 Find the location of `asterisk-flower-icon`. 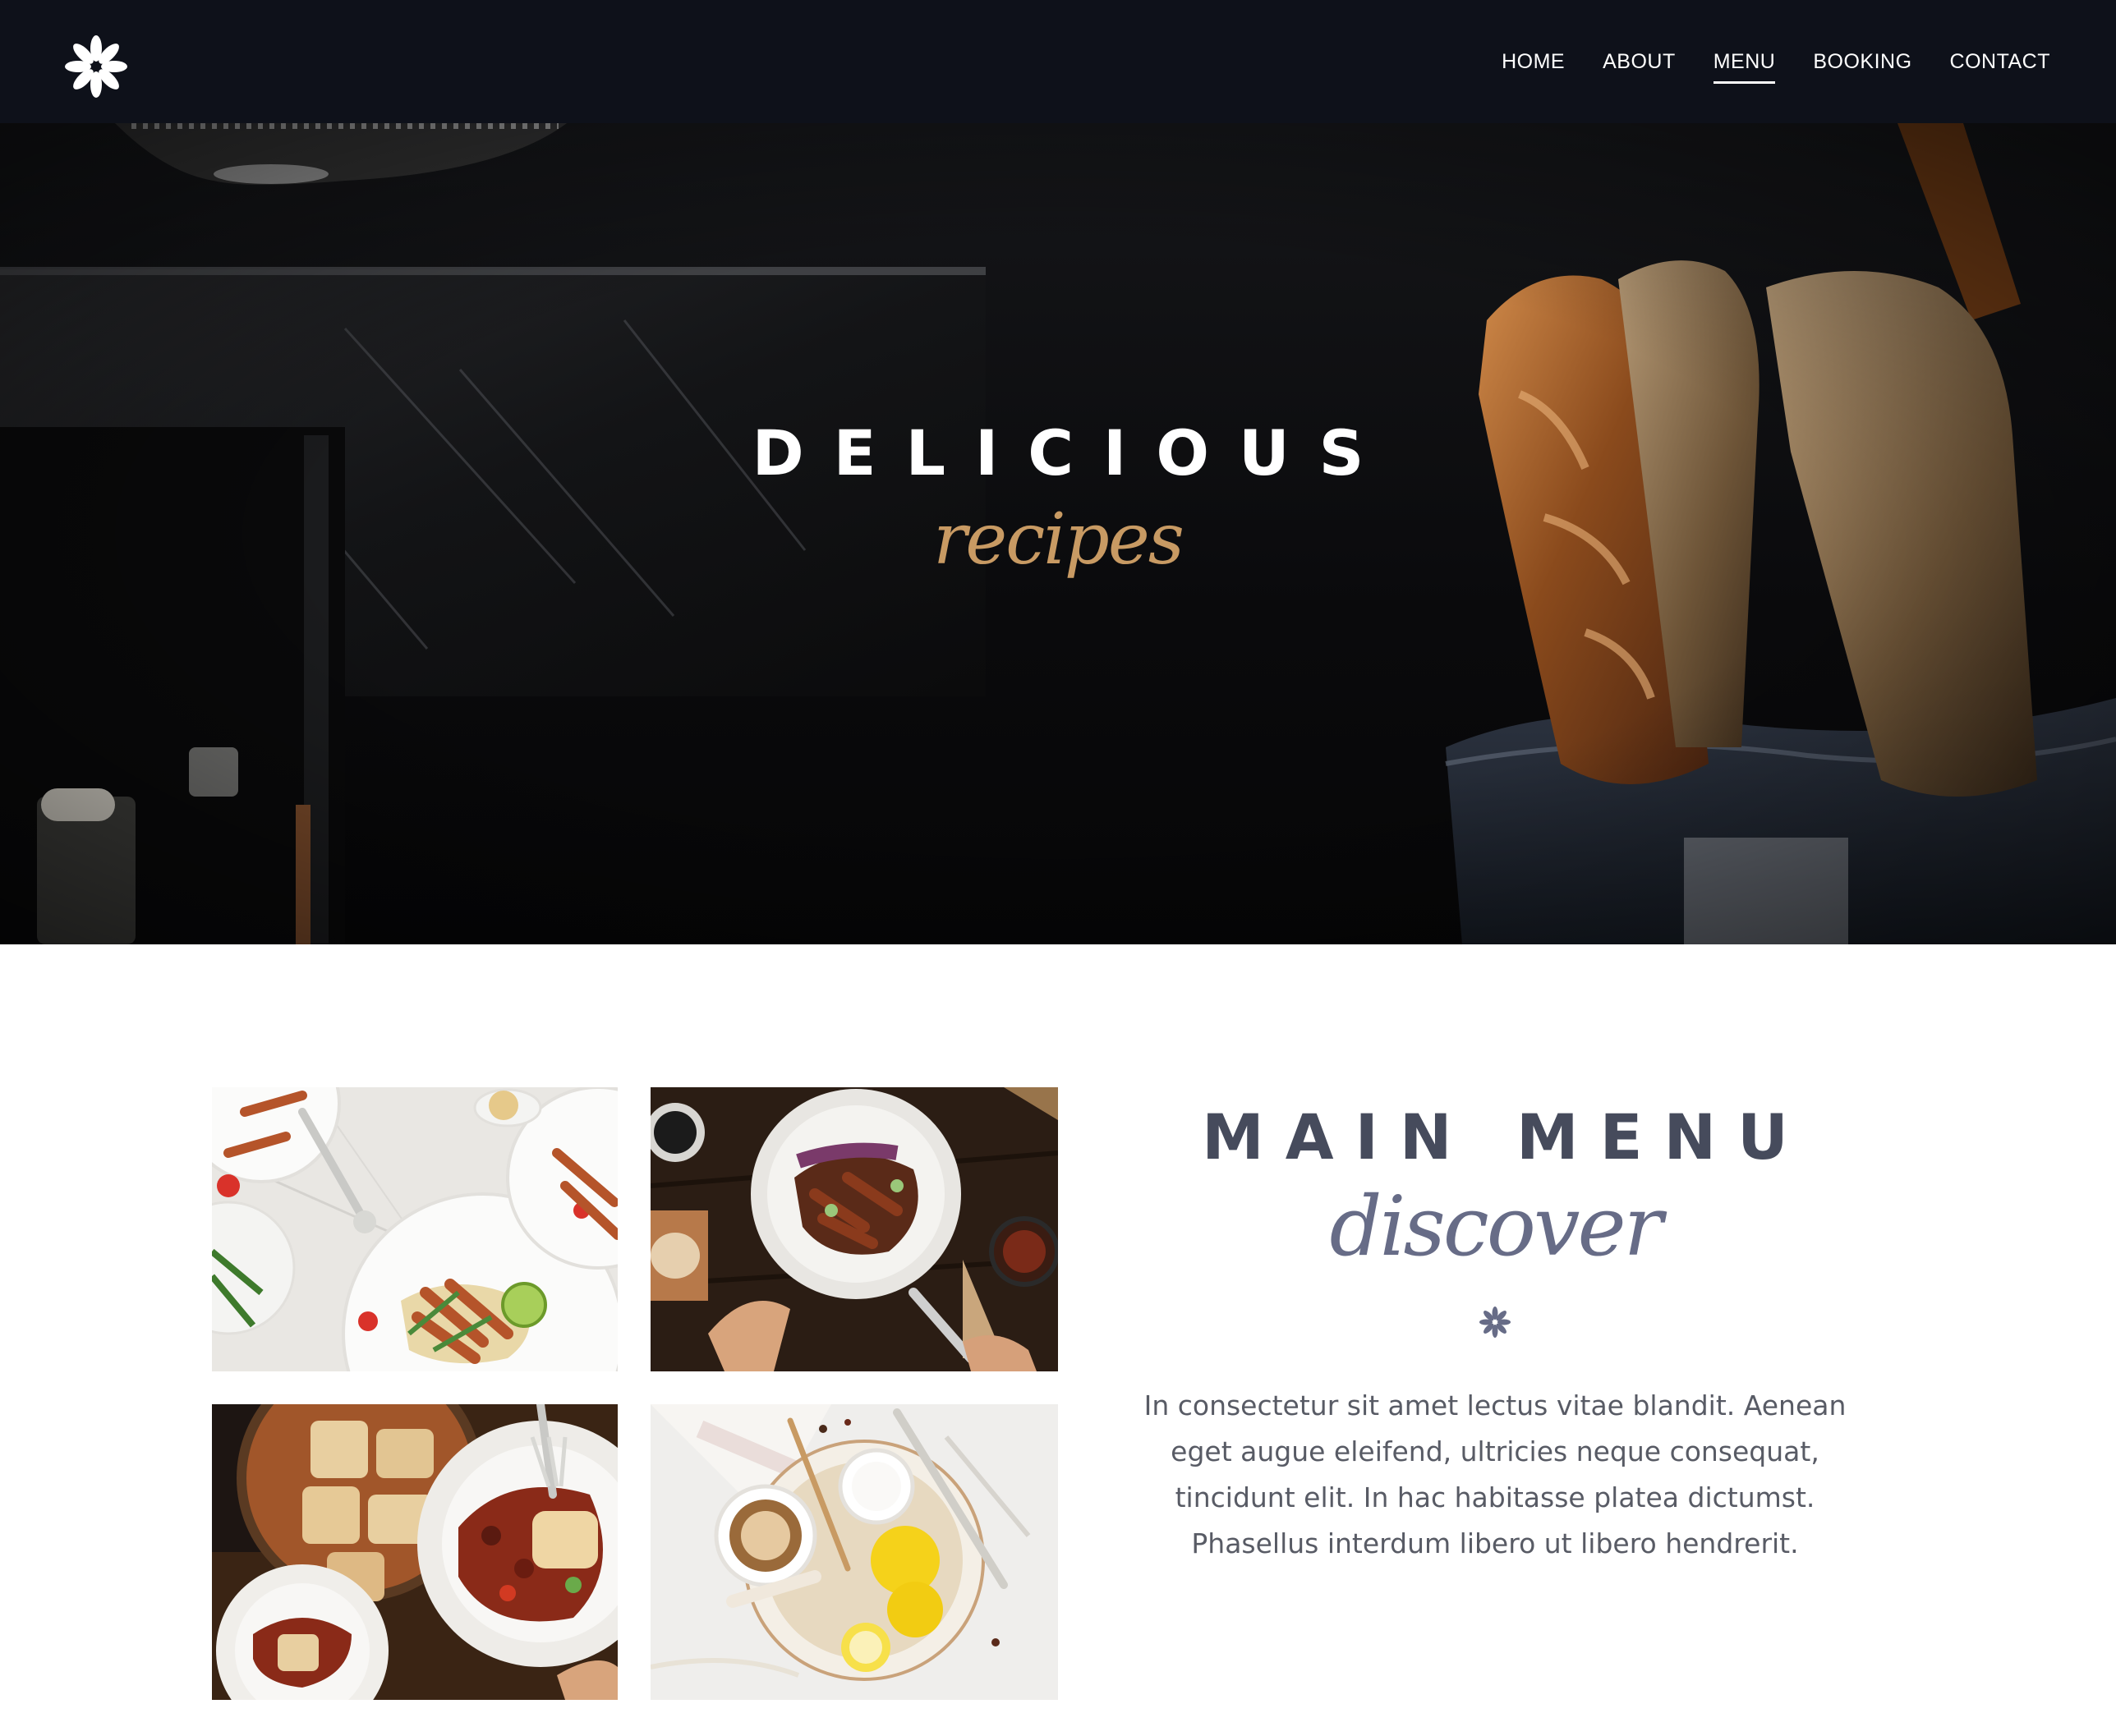

asterisk-flower-icon is located at coordinates (96, 66).